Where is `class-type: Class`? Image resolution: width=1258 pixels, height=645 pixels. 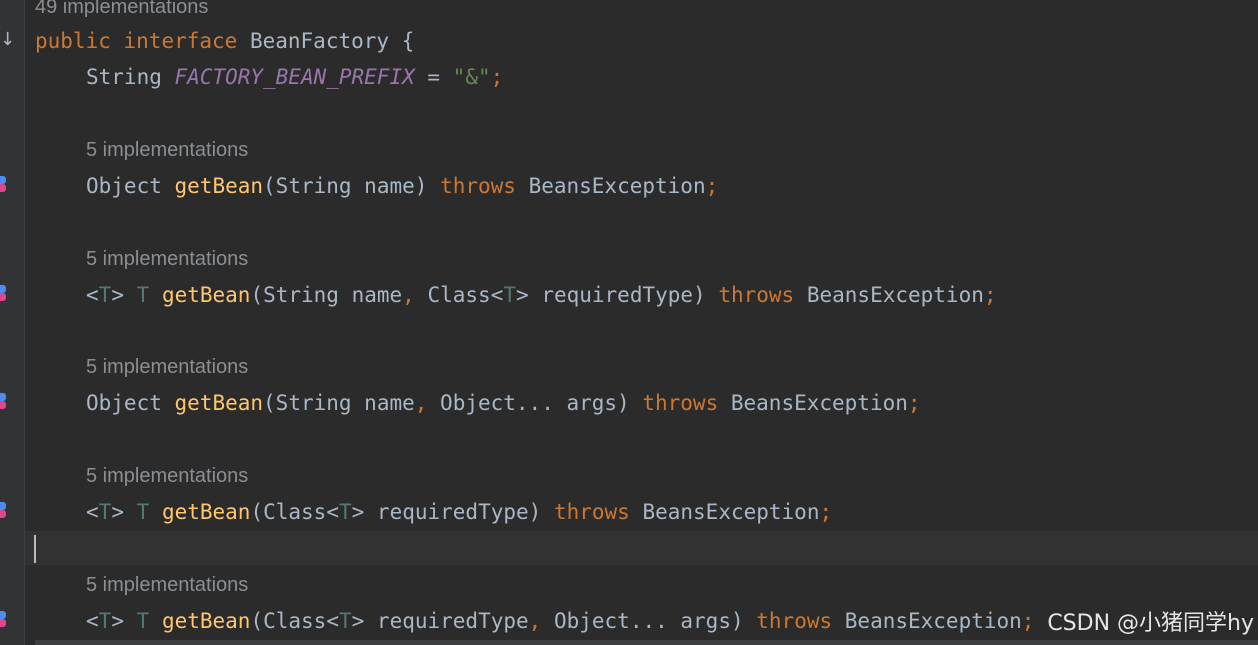 class-type: Class is located at coordinates (459, 295).